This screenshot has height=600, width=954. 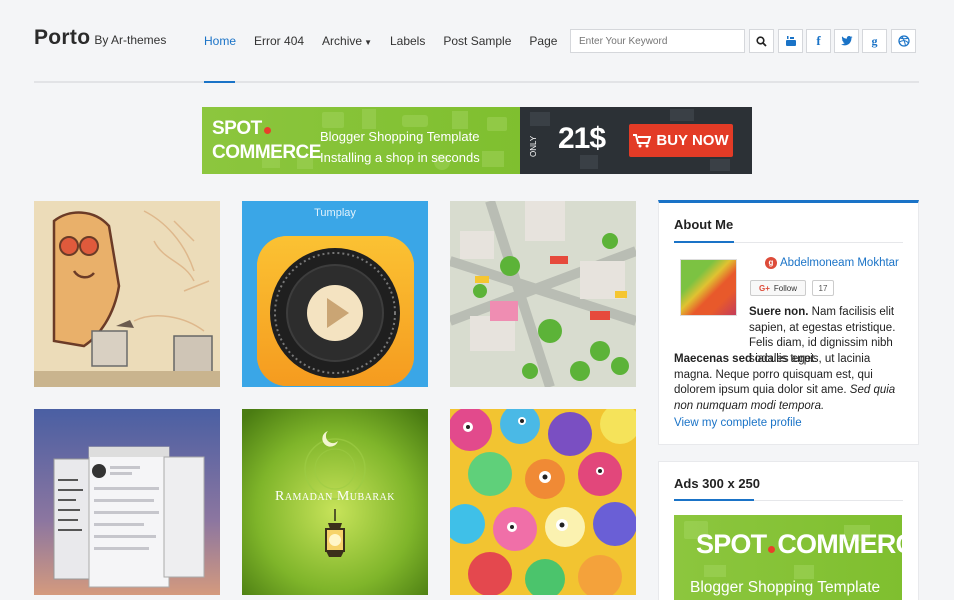 I want to click on author-link: g Abdelmoneam Mokhtar, so click(x=832, y=263).